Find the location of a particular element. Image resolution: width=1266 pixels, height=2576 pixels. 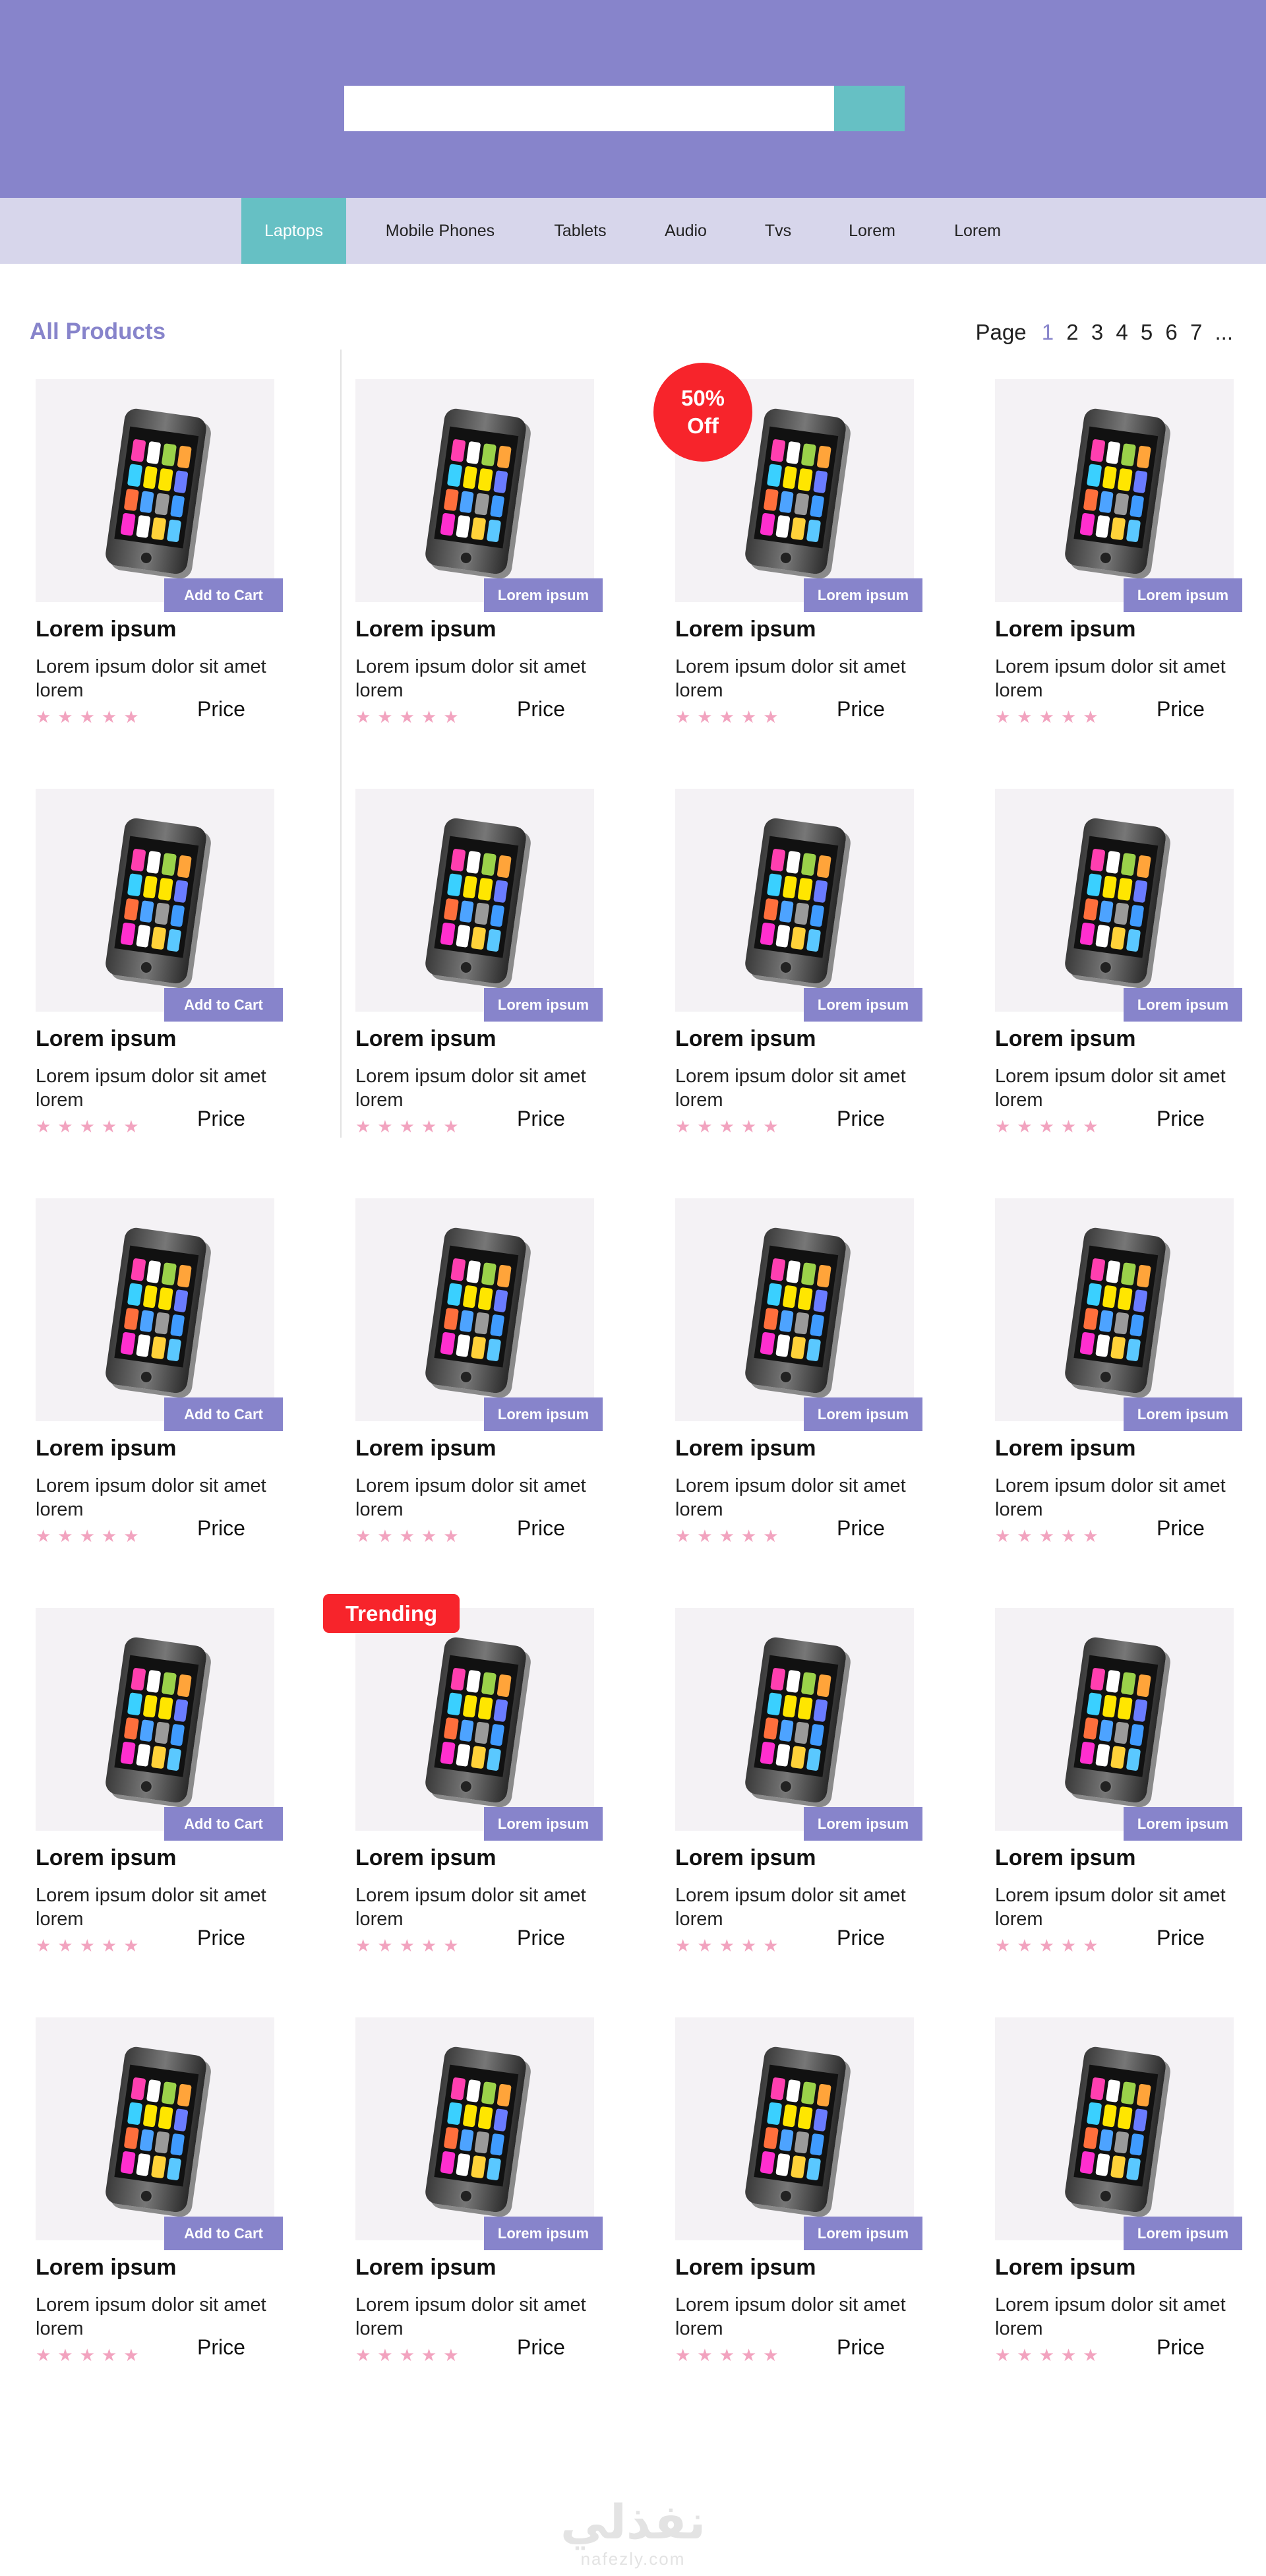

nav-item-lorem-1: Lorem is located at coordinates (872, 231).